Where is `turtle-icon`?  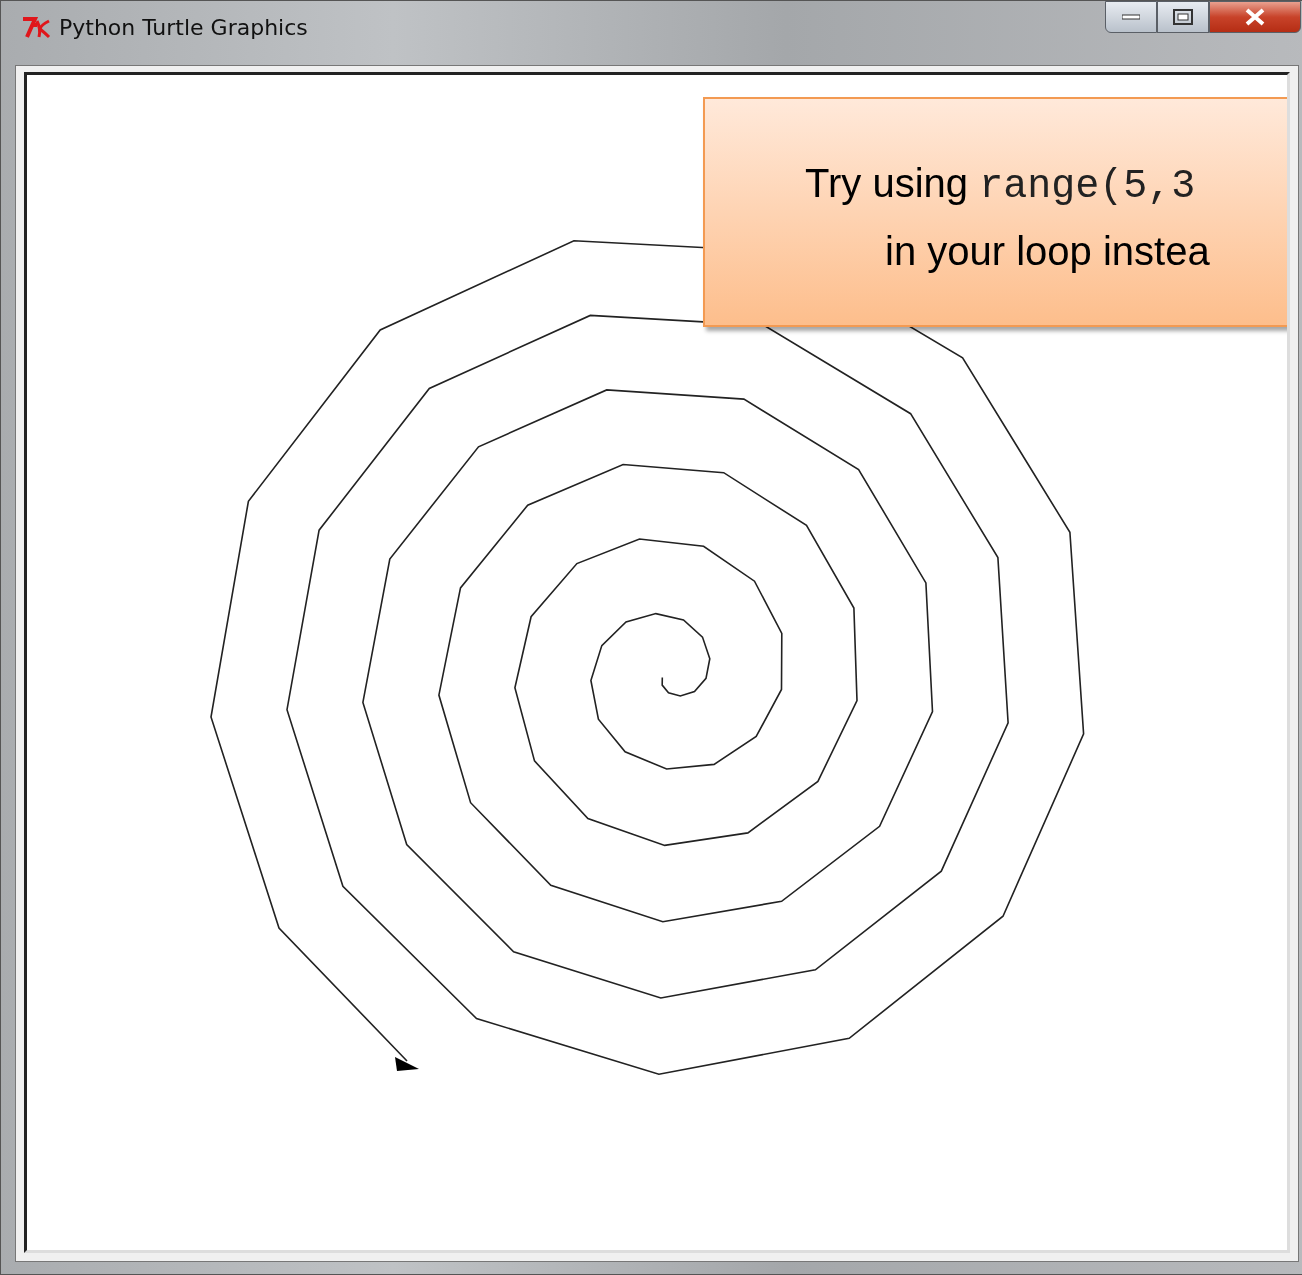 turtle-icon is located at coordinates (407, 1064).